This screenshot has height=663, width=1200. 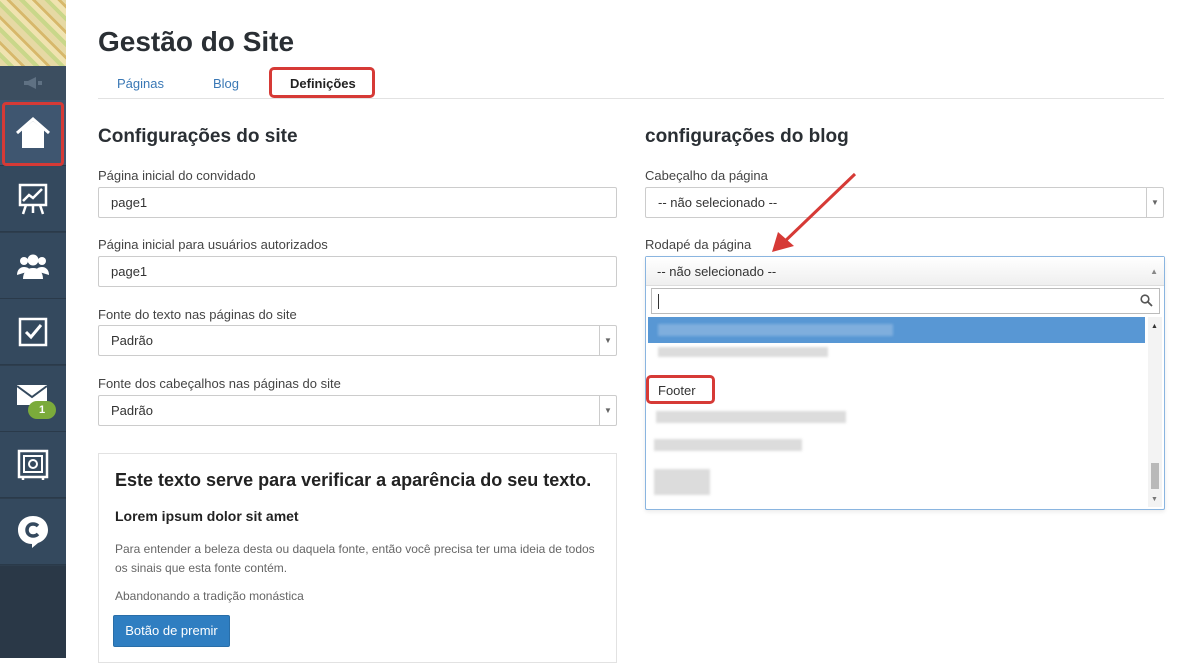 I want to click on preview-subheading: Lorem ipsum dolor sit amet, so click(x=207, y=516).